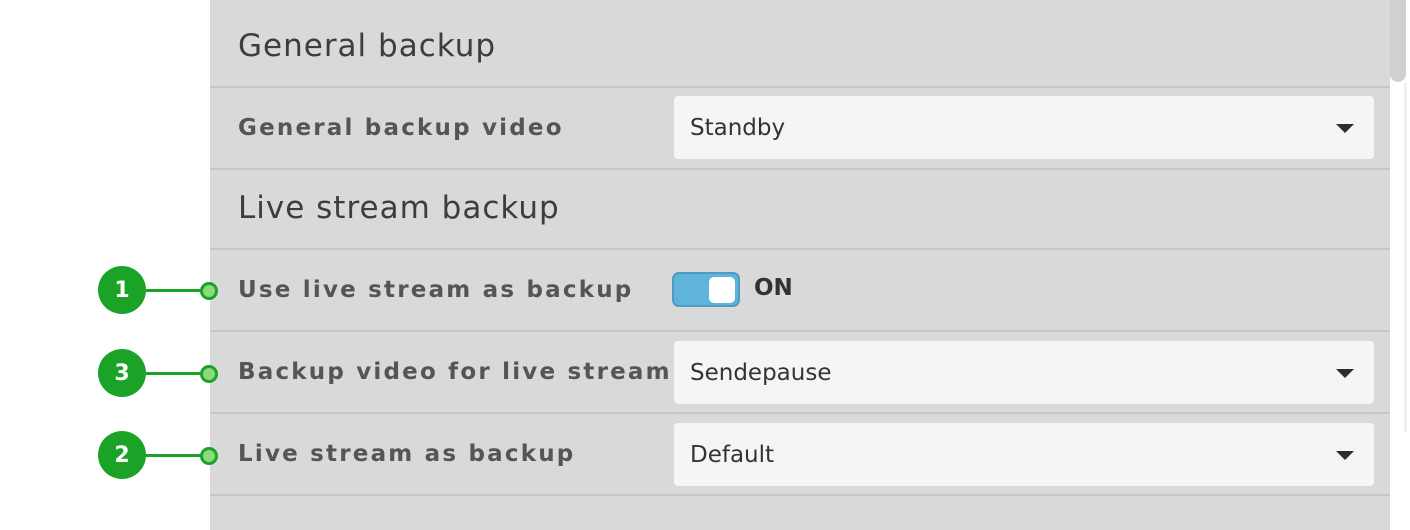 The image size is (1410, 530). Describe the element at coordinates (1024, 454) in the screenshot. I see `live-as-backup-select: Default` at that location.